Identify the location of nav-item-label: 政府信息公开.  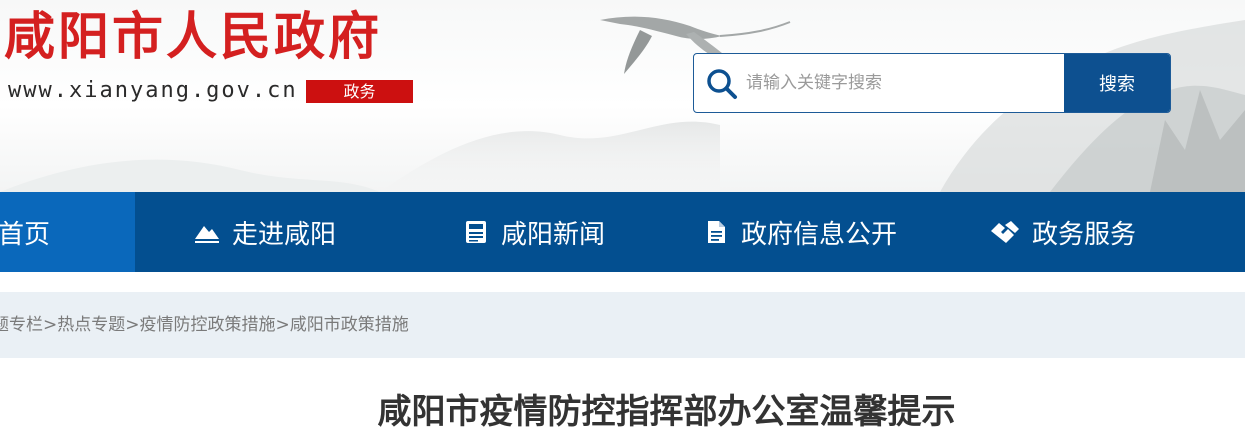
(819, 234).